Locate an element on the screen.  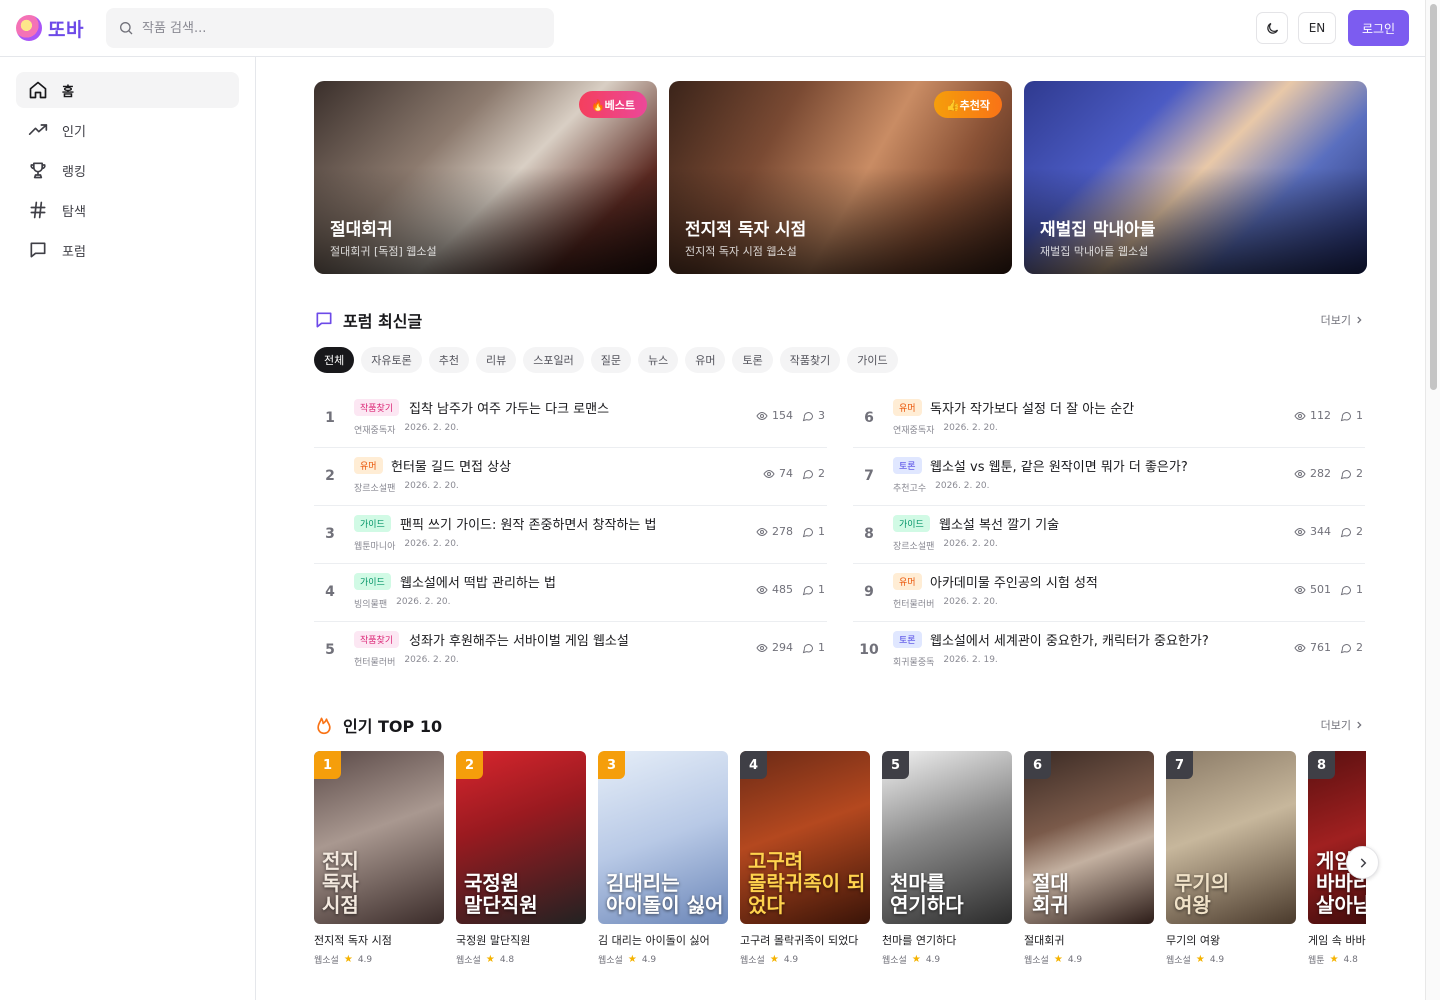
work-card: 전지 독자 시점 1 전지적 독자 시점 웹소설 ★ 4.9 is located at coordinates (379, 858).